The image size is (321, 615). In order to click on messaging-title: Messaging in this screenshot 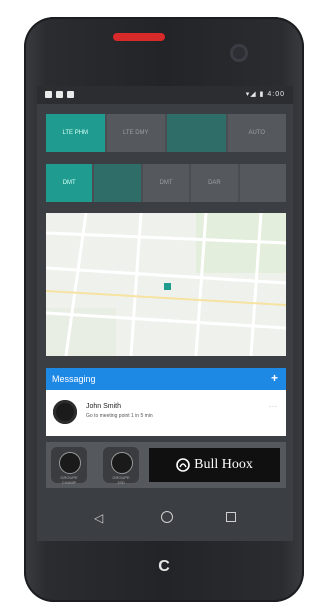, I will do `click(74, 379)`.